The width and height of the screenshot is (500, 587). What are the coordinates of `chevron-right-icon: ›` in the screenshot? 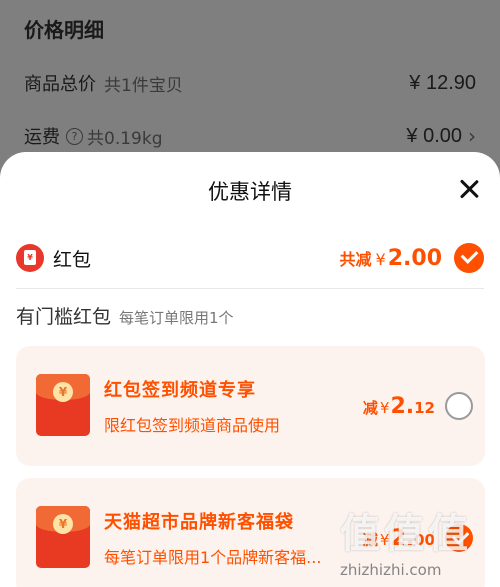 It's located at (472, 136).